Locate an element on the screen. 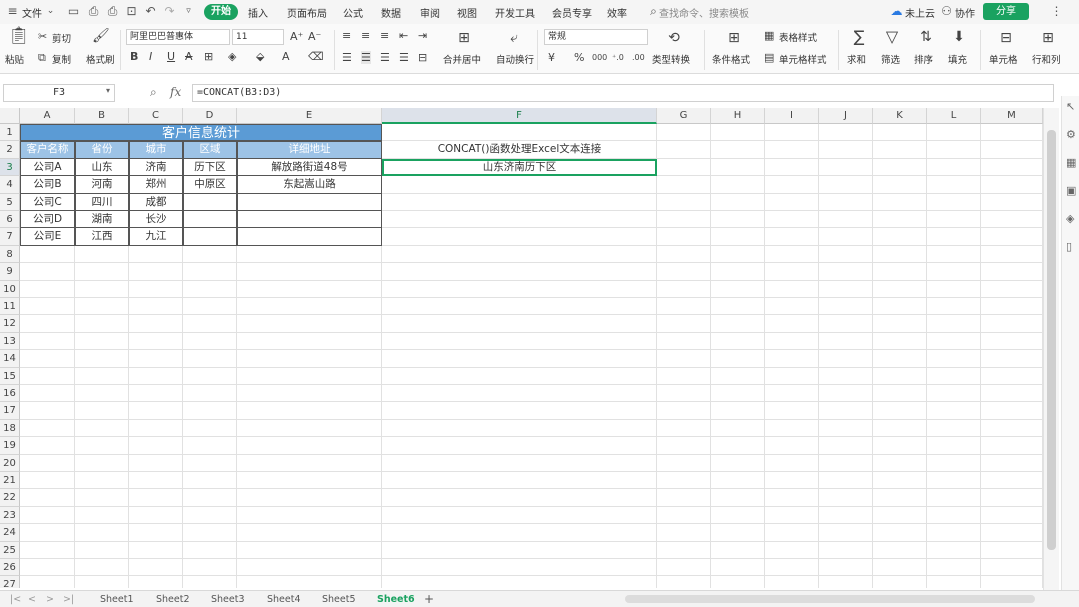 The width and height of the screenshot is (1079, 607). cell-style-button: 单元格样式 is located at coordinates (803, 59).